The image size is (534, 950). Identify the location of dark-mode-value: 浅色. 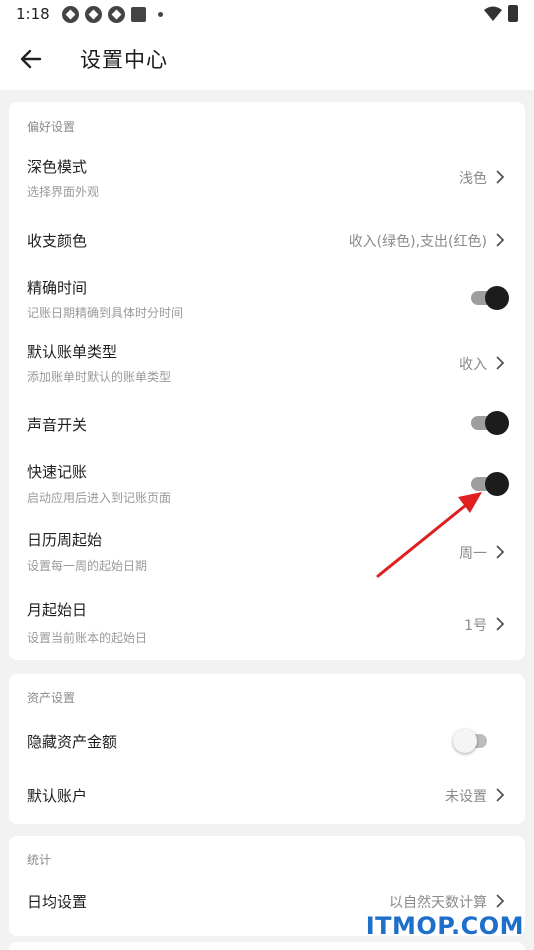
(473, 179).